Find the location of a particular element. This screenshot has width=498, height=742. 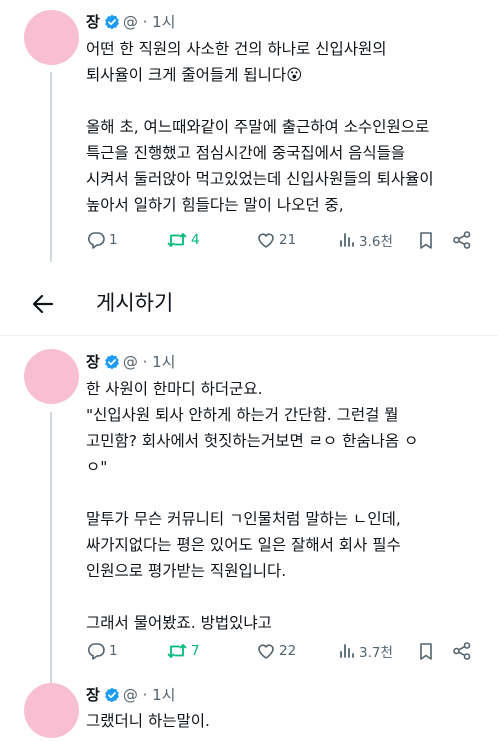

repost-button: 4 is located at coordinates (183, 240).